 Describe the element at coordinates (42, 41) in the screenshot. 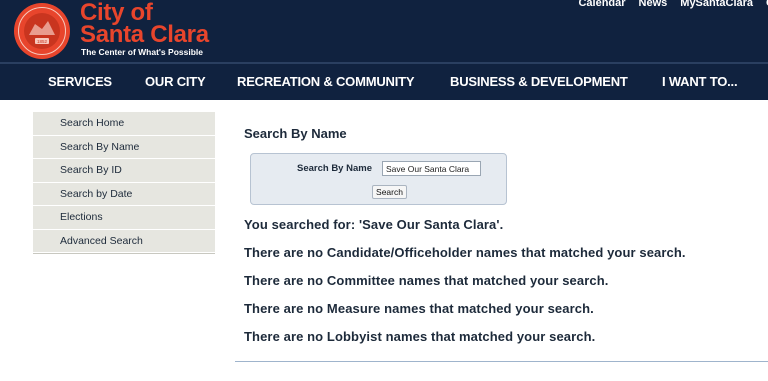

I see `svg-text: 1852` at that location.